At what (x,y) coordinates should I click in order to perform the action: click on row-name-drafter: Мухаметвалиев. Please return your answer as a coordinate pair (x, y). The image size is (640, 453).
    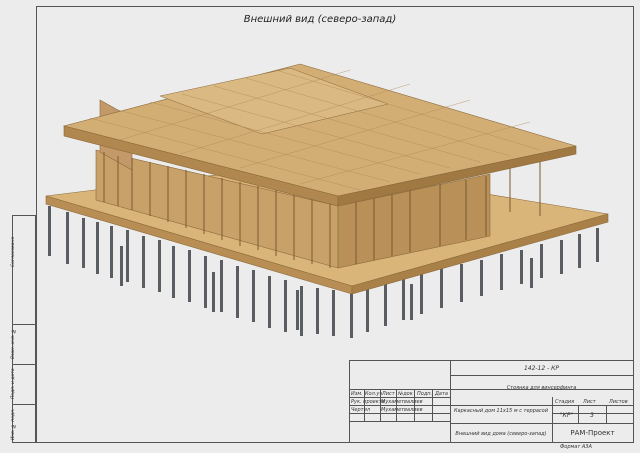
    Looking at the image, I should click on (402, 410).